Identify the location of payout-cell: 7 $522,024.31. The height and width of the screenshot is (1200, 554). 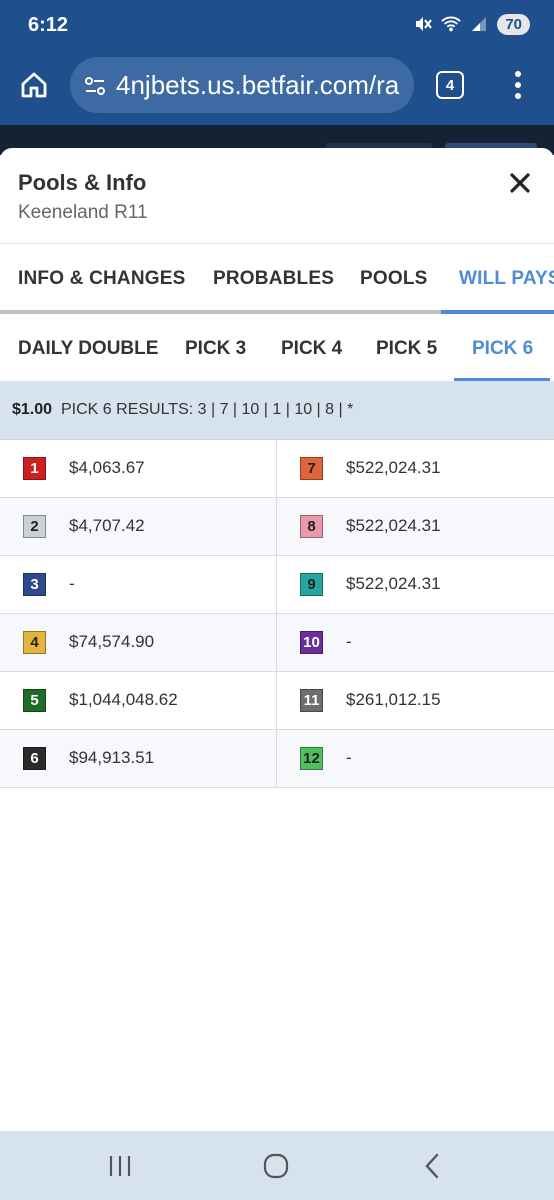
(415, 469).